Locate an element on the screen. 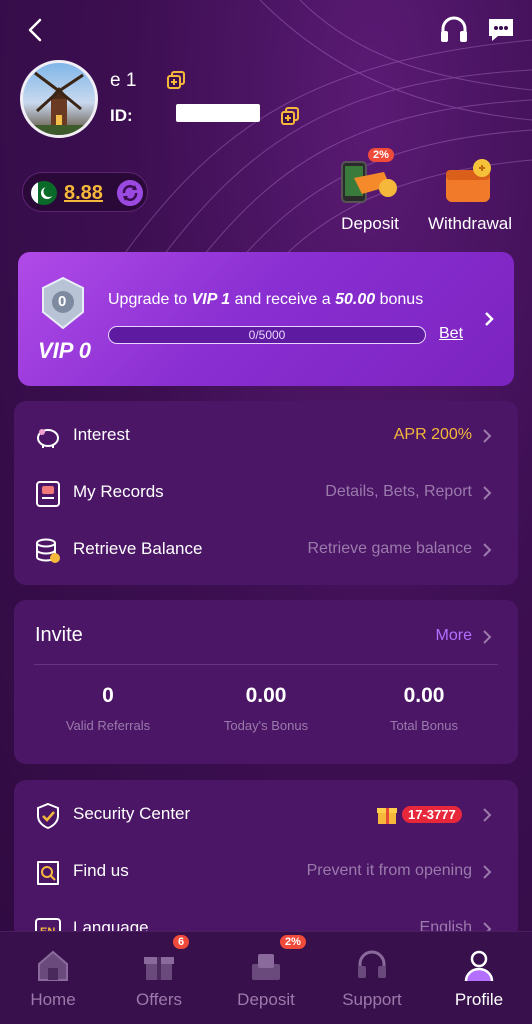  security-gift-badge: 17-3777 is located at coordinates (424, 815).